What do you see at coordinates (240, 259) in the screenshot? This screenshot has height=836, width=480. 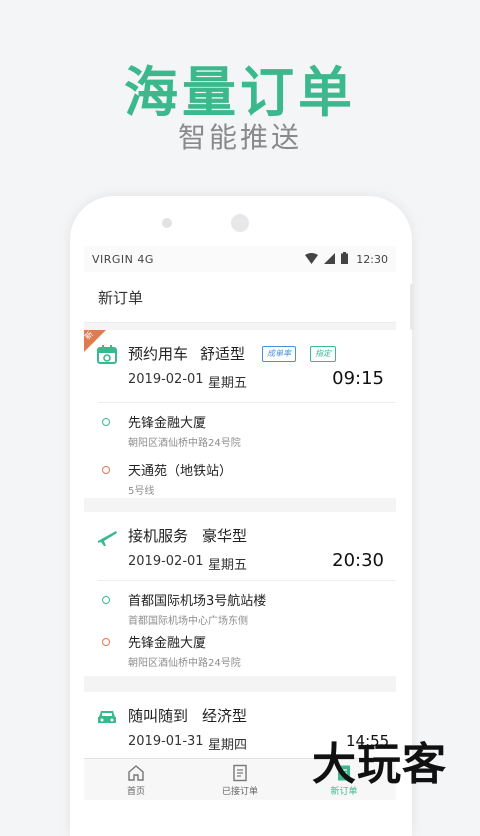 I see `status-bar: VIRGIN 4G 12:30` at bounding box center [240, 259].